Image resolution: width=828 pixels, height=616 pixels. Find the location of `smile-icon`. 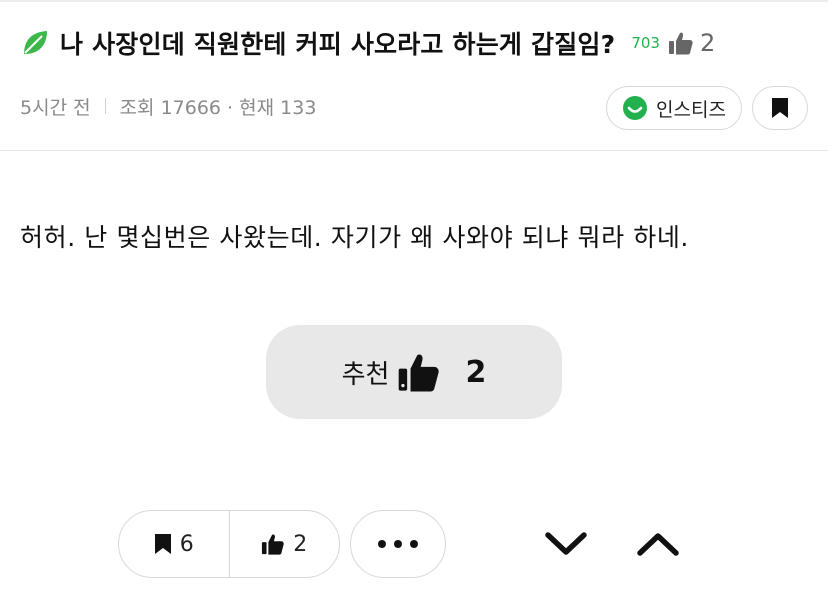

smile-icon is located at coordinates (635, 108).